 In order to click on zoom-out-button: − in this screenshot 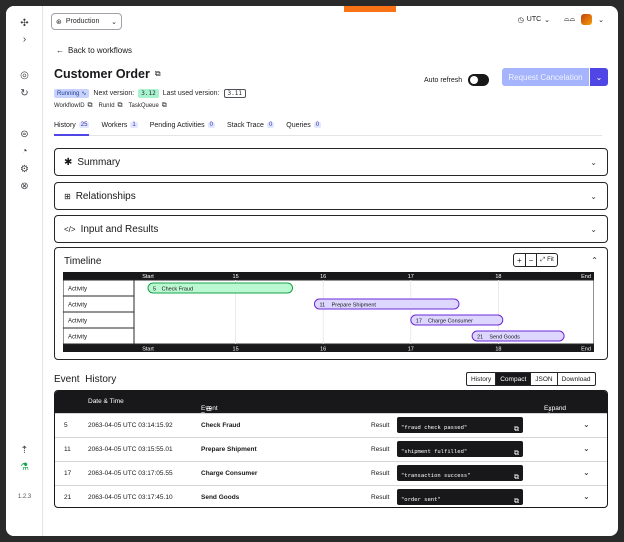, I will do `click(532, 260)`.